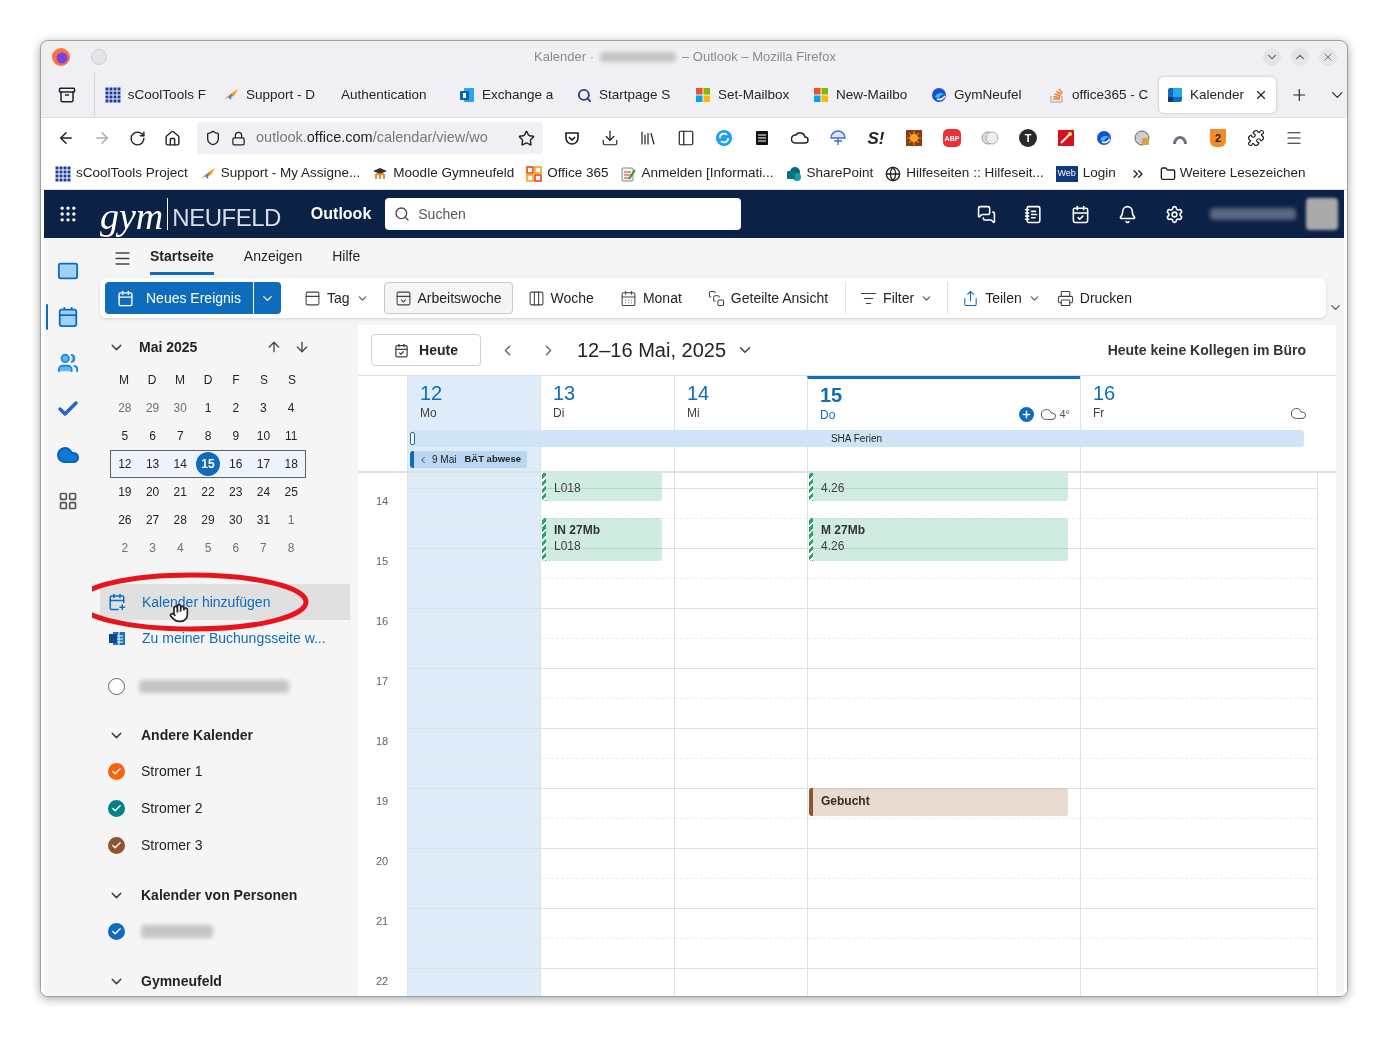 The image size is (1388, 1037). What do you see at coordinates (509, 95) in the screenshot?
I see `browser-tab: Exchange a` at bounding box center [509, 95].